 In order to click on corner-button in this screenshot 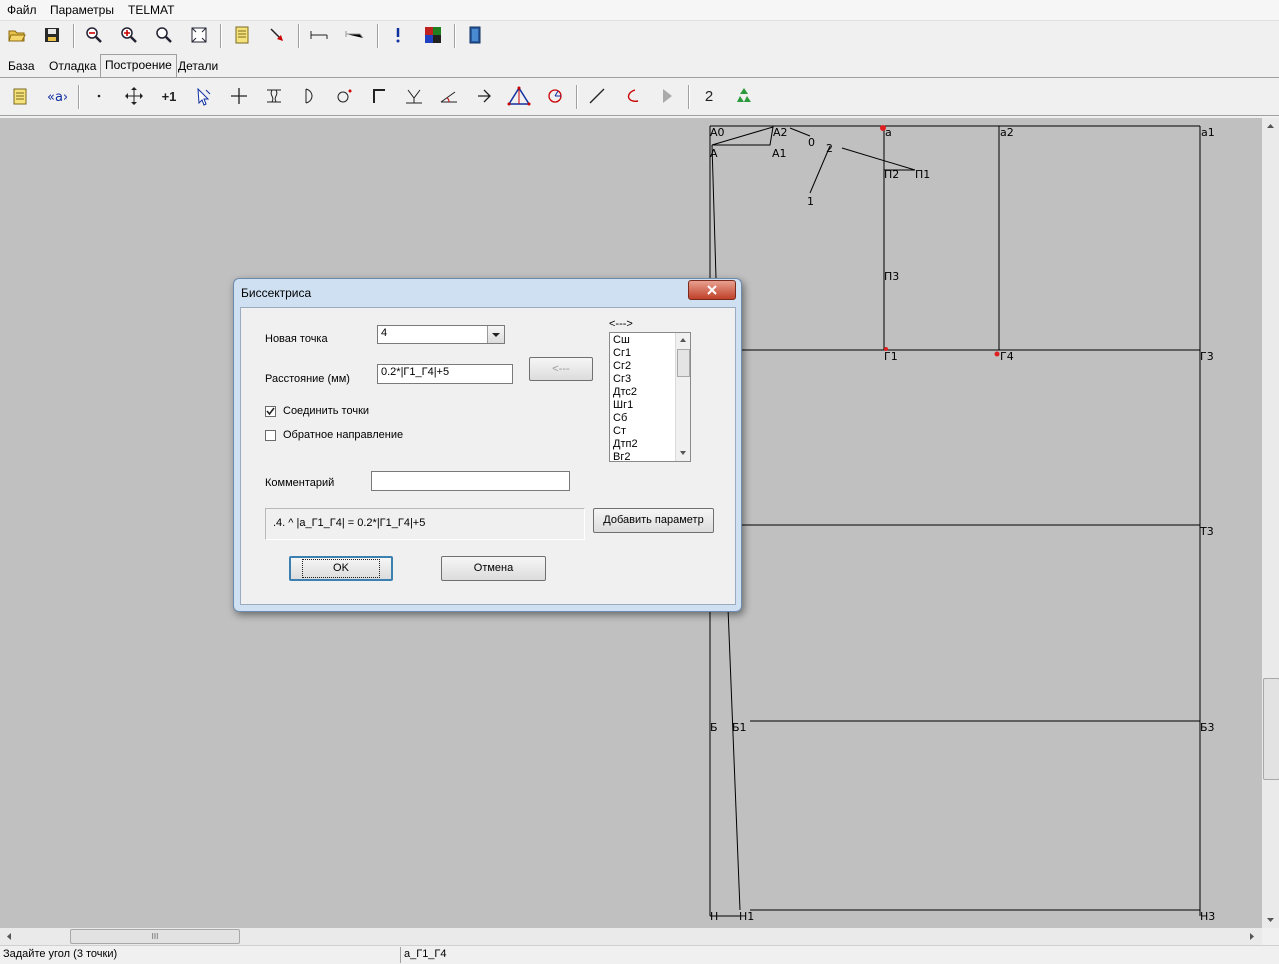, I will do `click(379, 96)`.